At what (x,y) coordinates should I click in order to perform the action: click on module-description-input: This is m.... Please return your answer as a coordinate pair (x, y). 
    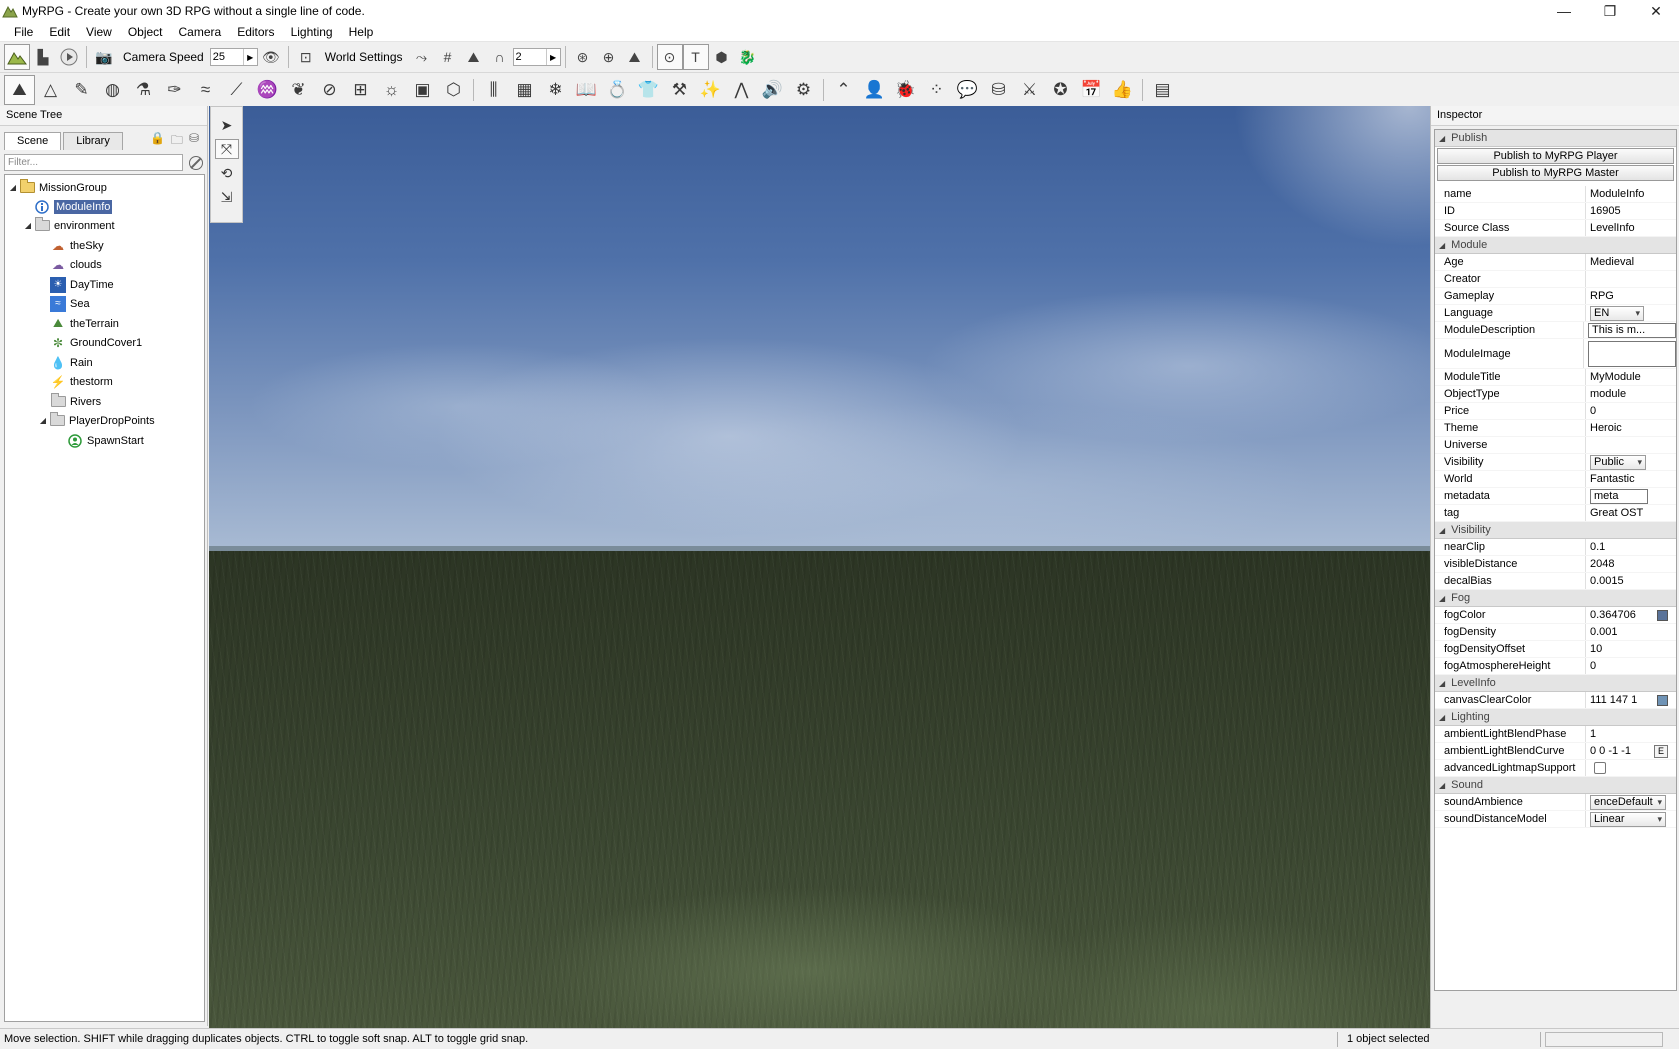
    Looking at the image, I should click on (1632, 330).